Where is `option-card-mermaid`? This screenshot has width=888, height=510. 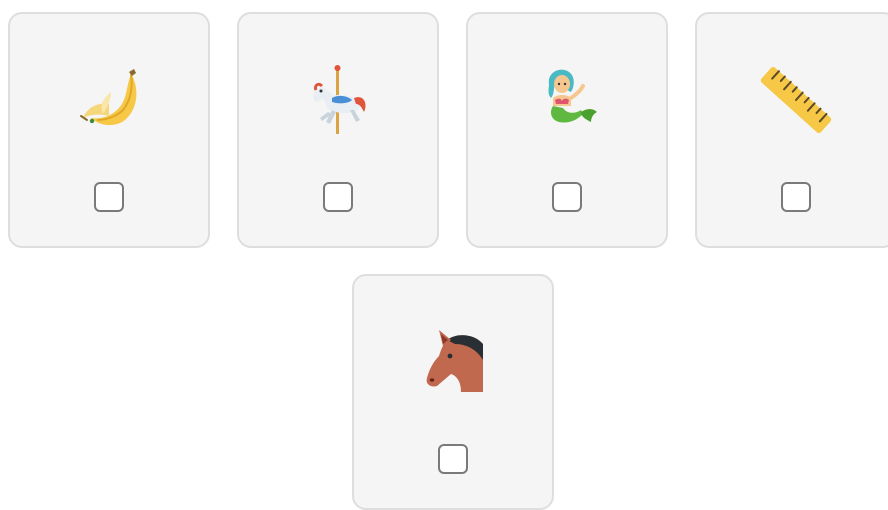
option-card-mermaid is located at coordinates (567, 130).